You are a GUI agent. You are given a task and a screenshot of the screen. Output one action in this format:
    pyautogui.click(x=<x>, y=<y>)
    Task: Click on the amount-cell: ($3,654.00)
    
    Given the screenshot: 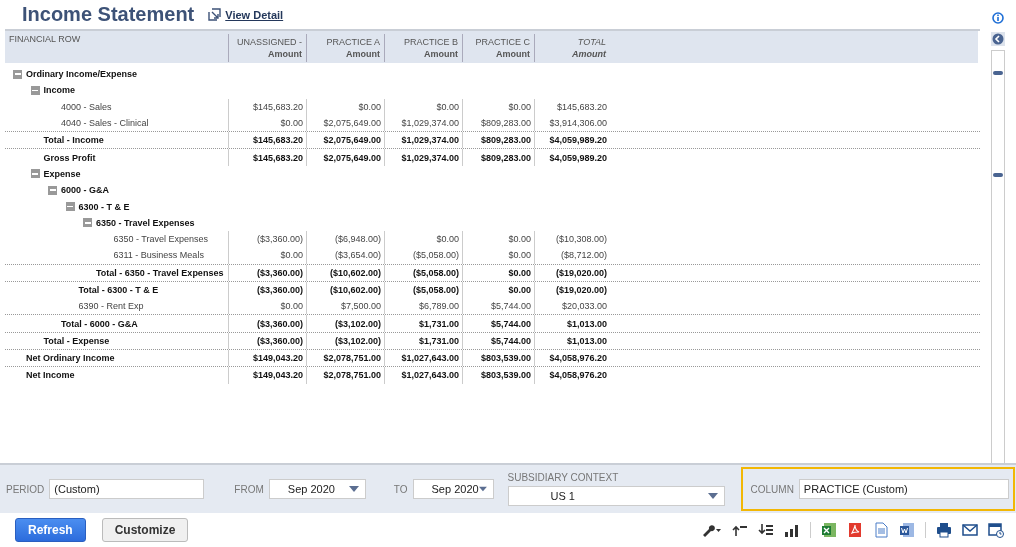 What is the action you would take?
    pyautogui.click(x=357, y=255)
    